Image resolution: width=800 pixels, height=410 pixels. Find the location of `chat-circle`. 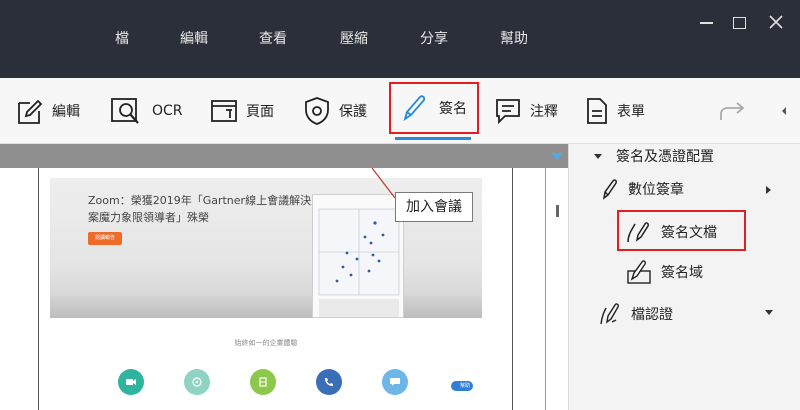

chat-circle is located at coordinates (395, 382).